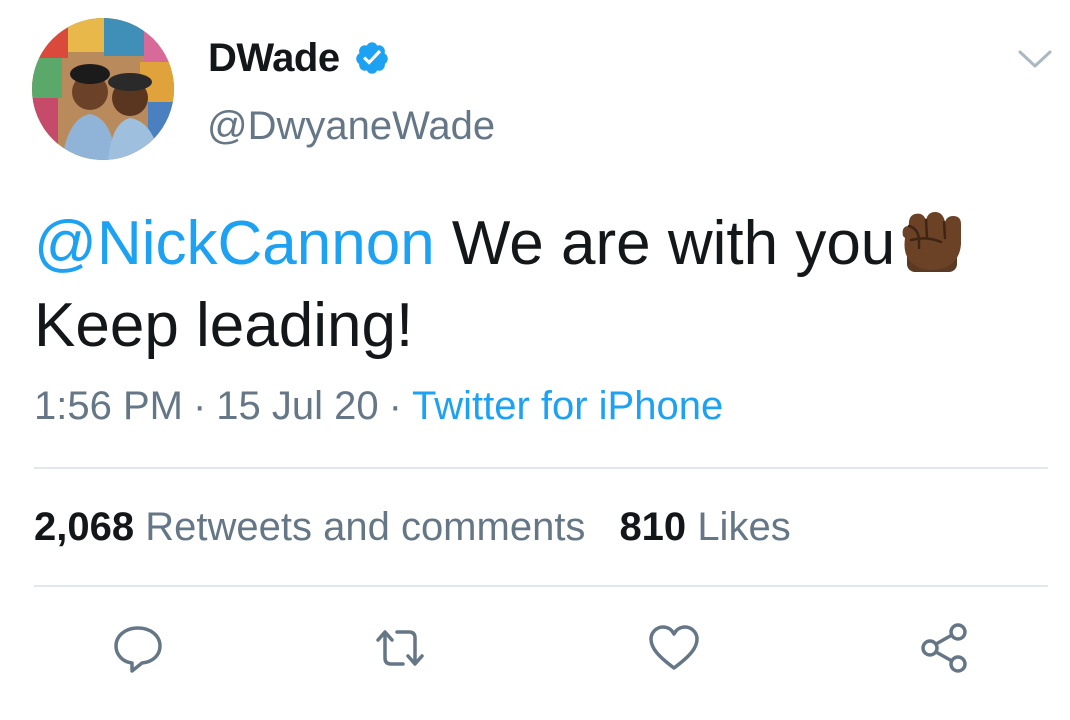  What do you see at coordinates (567, 406) in the screenshot?
I see `tweet-source-link: Twitter for iPhone` at bounding box center [567, 406].